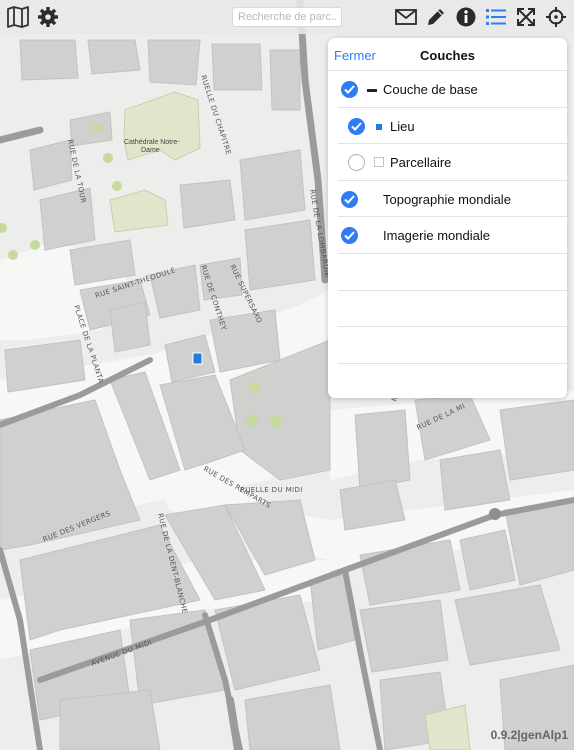 The width and height of the screenshot is (574, 750). I want to click on cathedral-label: Cathédrale Notre-, so click(152, 142).